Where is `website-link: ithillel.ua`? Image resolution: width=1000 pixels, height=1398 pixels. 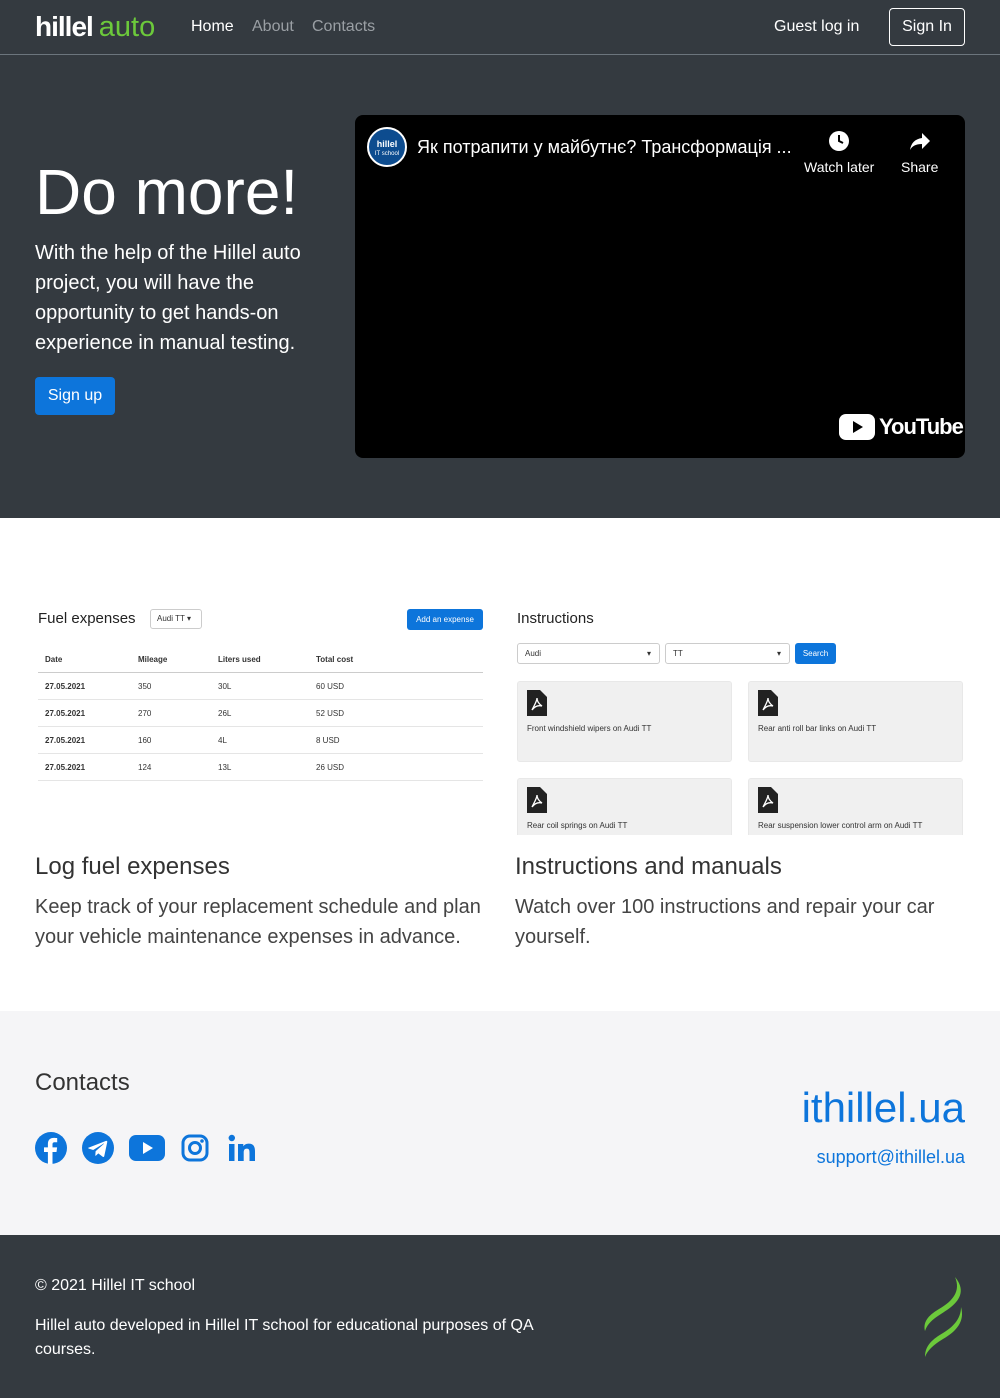 website-link: ithillel.ua is located at coordinates (883, 1108).